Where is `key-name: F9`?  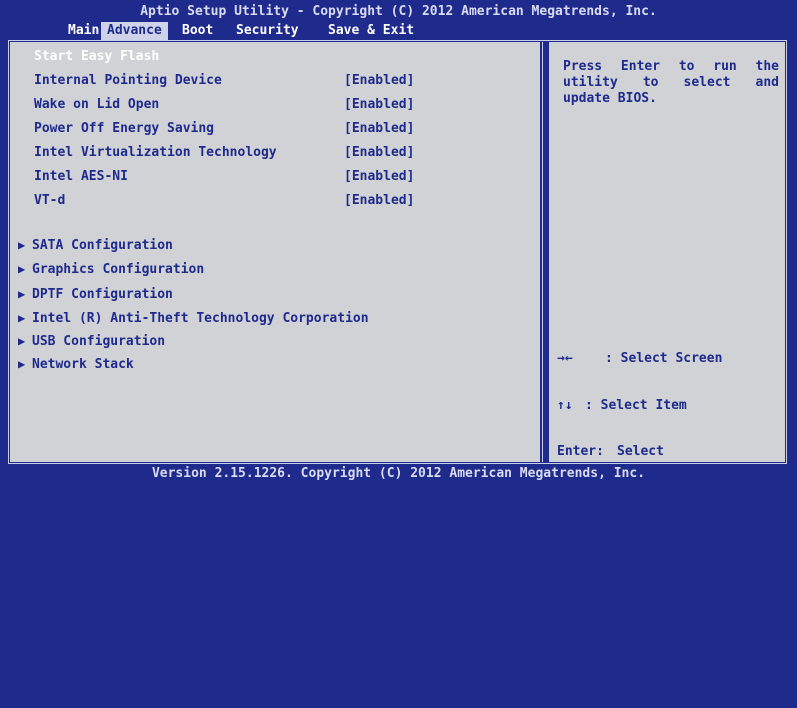
key-name: F9 is located at coordinates (565, 591).